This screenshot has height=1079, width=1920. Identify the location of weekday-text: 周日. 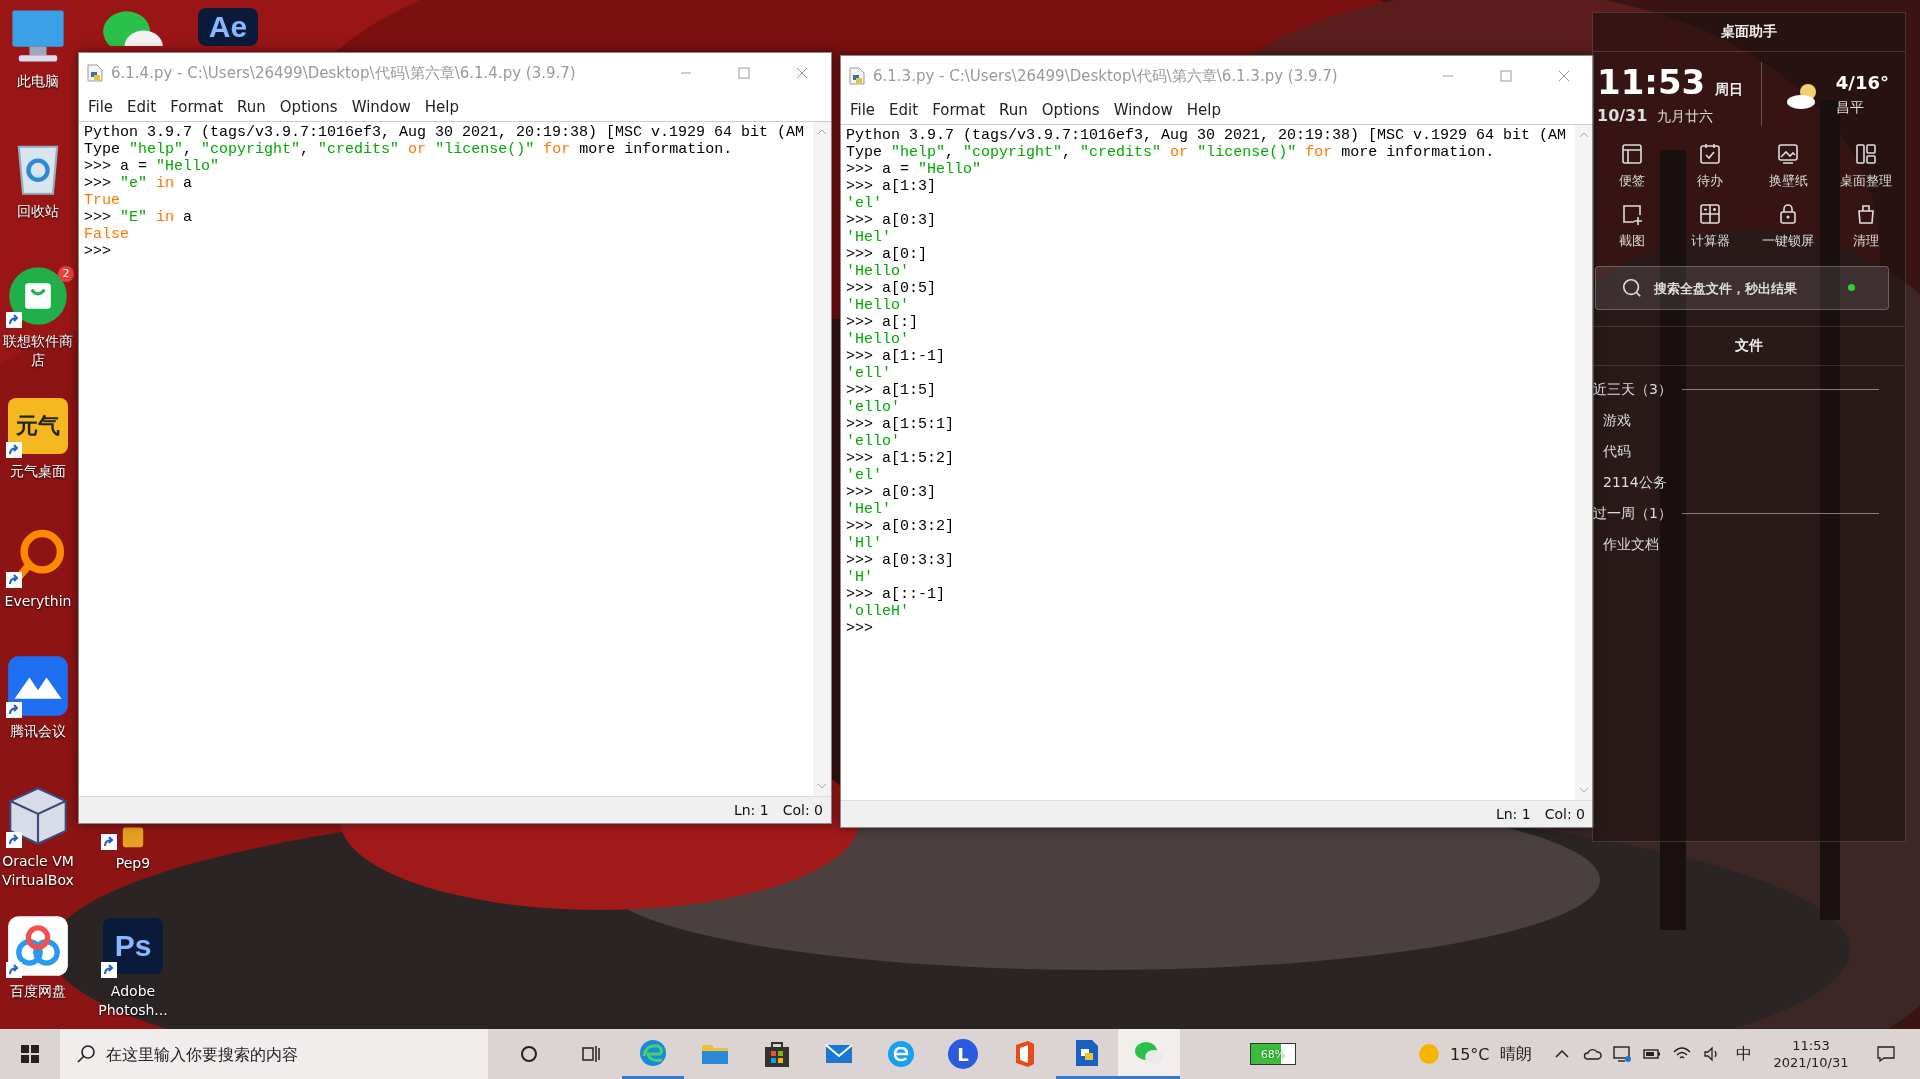
(1729, 90).